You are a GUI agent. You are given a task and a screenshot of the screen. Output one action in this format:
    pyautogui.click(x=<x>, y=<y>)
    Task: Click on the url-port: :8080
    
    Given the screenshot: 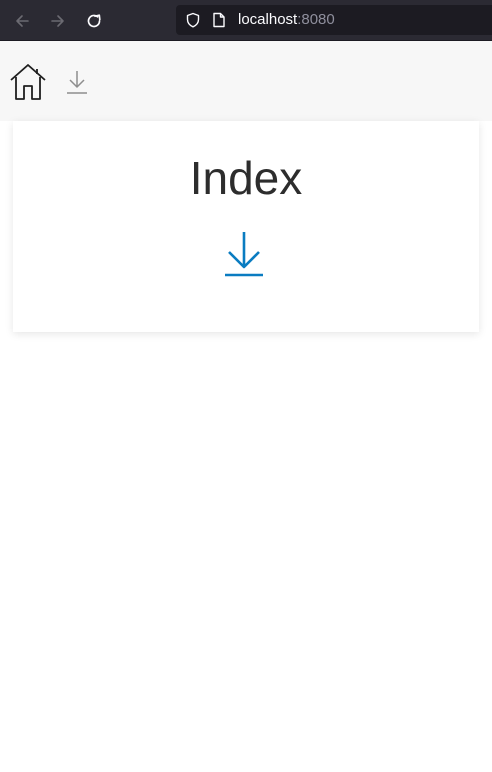 What is the action you would take?
    pyautogui.click(x=316, y=19)
    